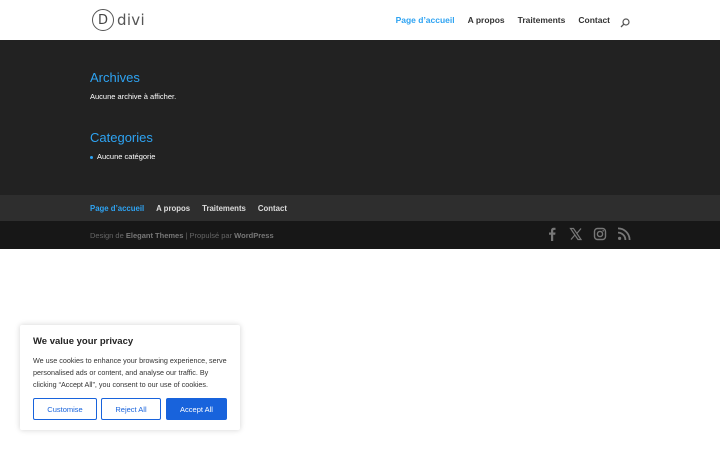 This screenshot has width=720, height=450. Describe the element at coordinates (588, 234) in the screenshot. I see `social-icons` at that location.